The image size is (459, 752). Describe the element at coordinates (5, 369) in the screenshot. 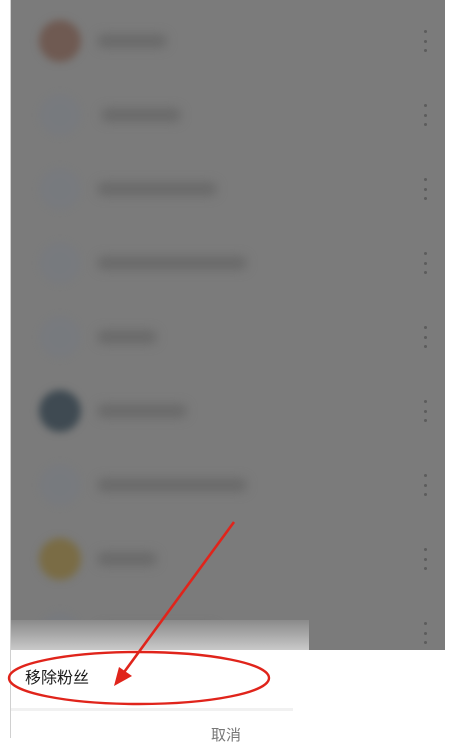

I see `left-edge-border` at that location.